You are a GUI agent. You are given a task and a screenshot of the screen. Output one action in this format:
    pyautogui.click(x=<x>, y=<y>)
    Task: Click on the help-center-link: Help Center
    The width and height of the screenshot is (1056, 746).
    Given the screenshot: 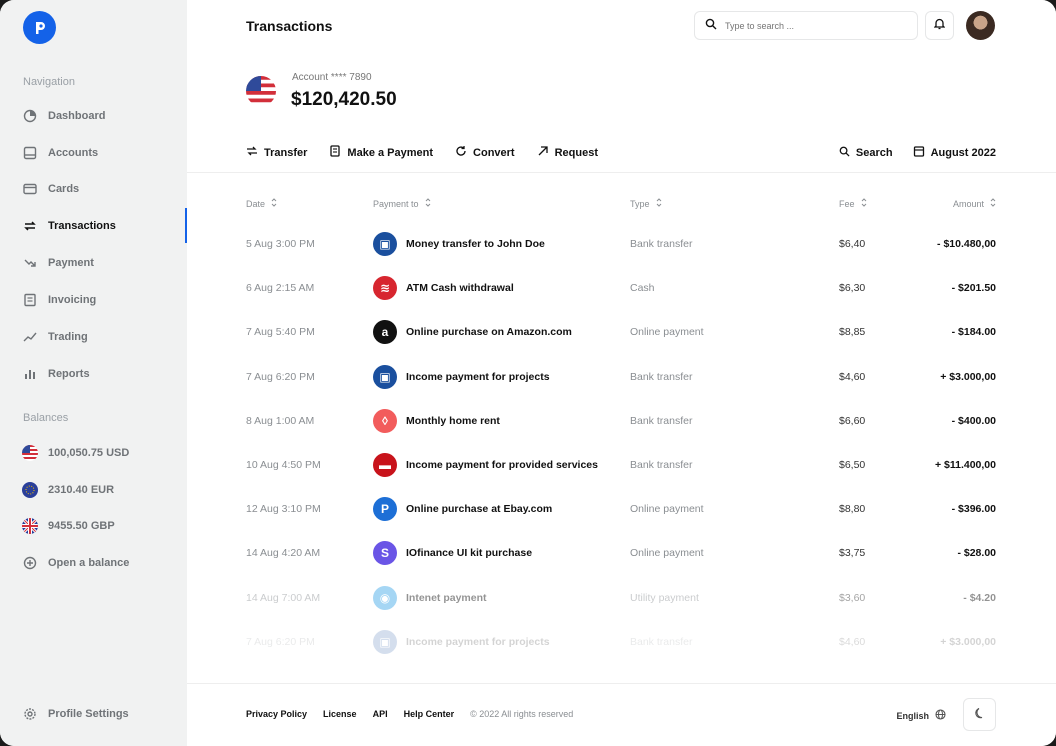 What is the action you would take?
    pyautogui.click(x=429, y=714)
    